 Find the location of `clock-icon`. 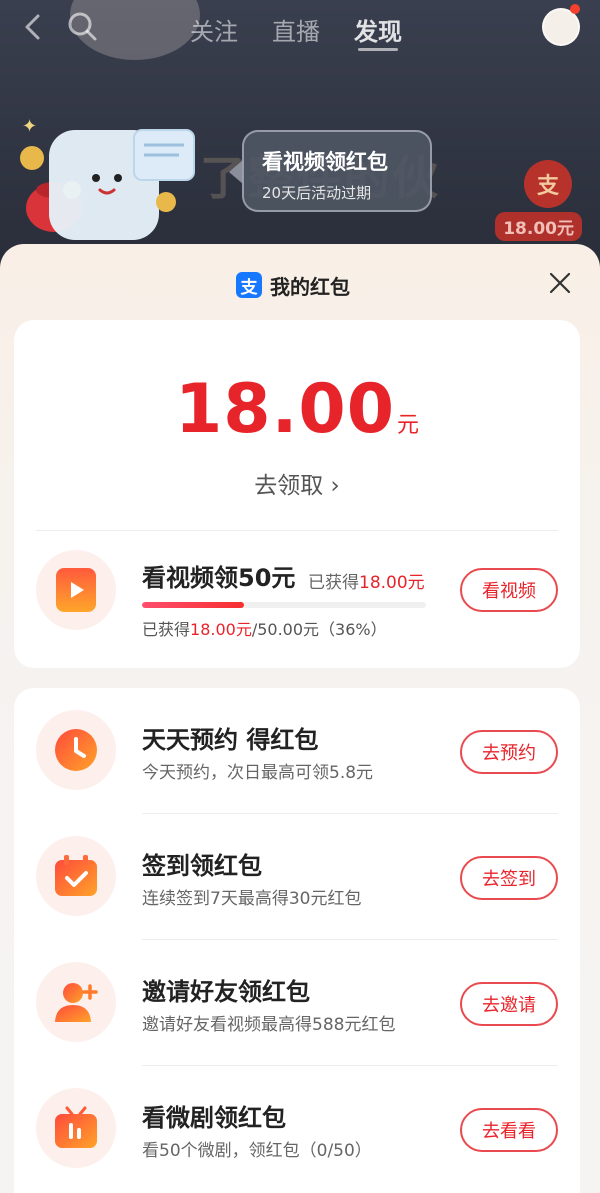

clock-icon is located at coordinates (76, 750).